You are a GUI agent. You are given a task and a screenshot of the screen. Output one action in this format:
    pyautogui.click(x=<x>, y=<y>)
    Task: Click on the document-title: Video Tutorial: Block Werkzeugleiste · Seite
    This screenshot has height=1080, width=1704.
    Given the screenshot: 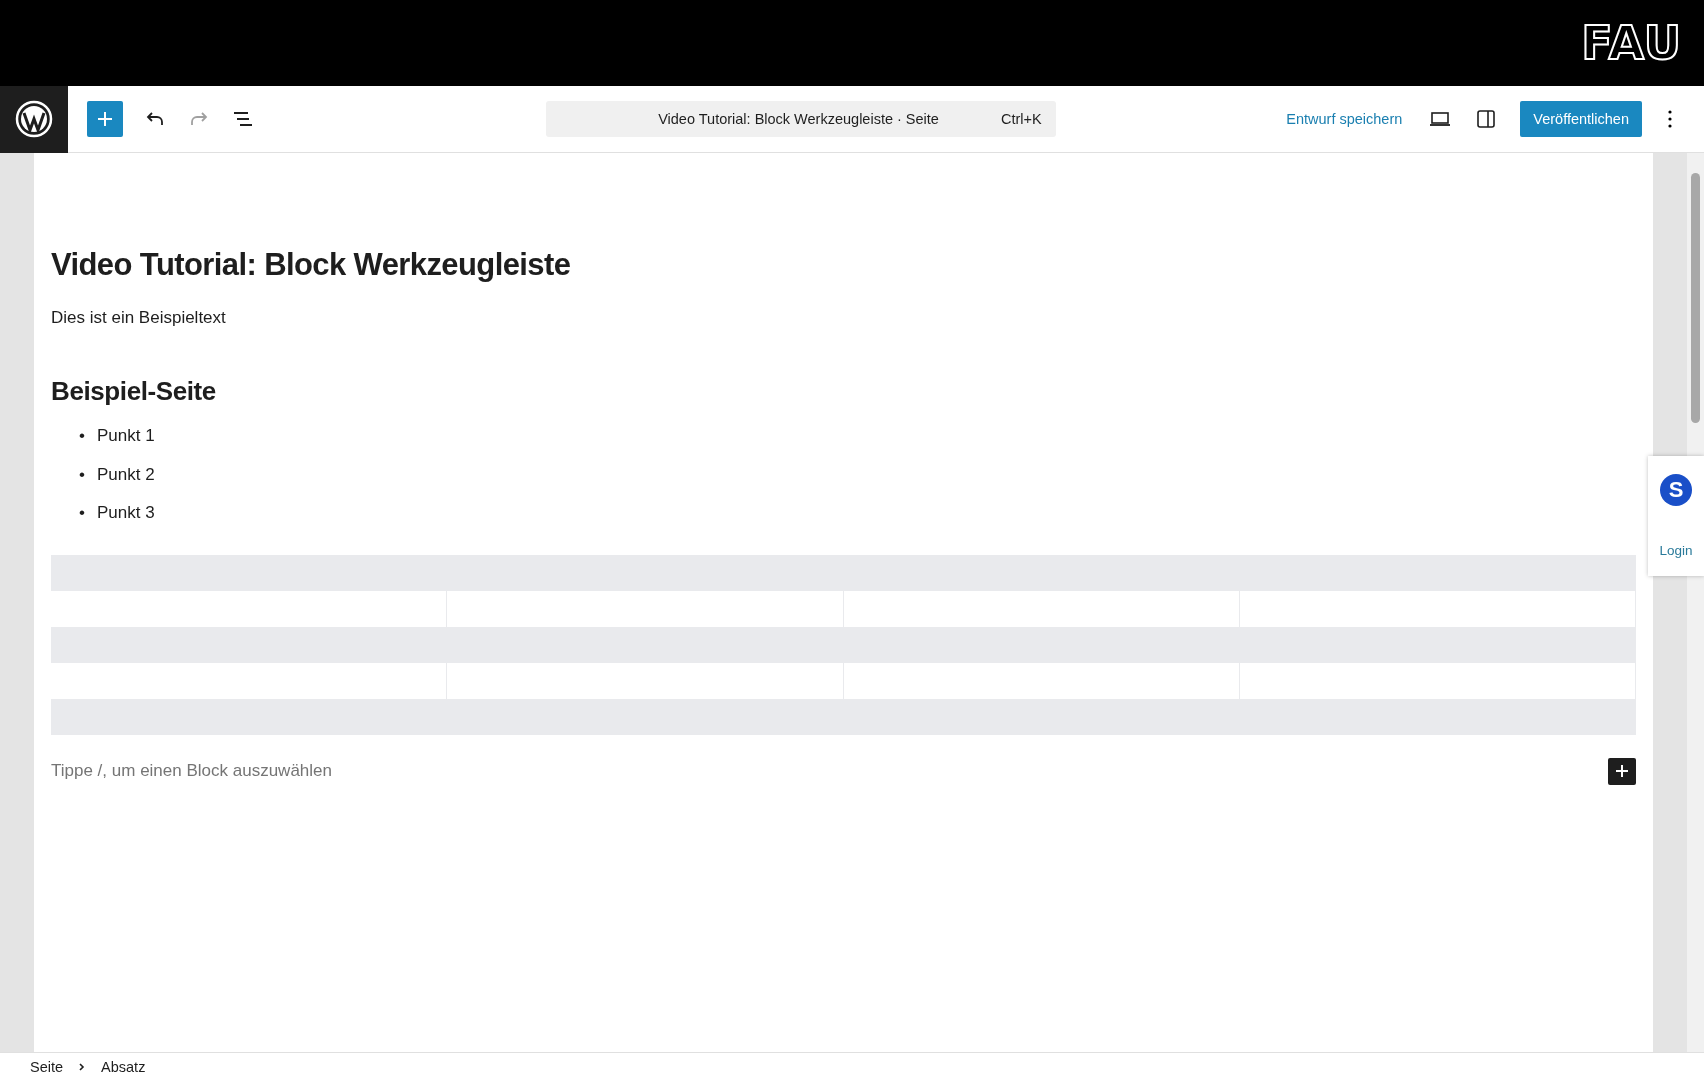 What is the action you would take?
    pyautogui.click(x=798, y=119)
    